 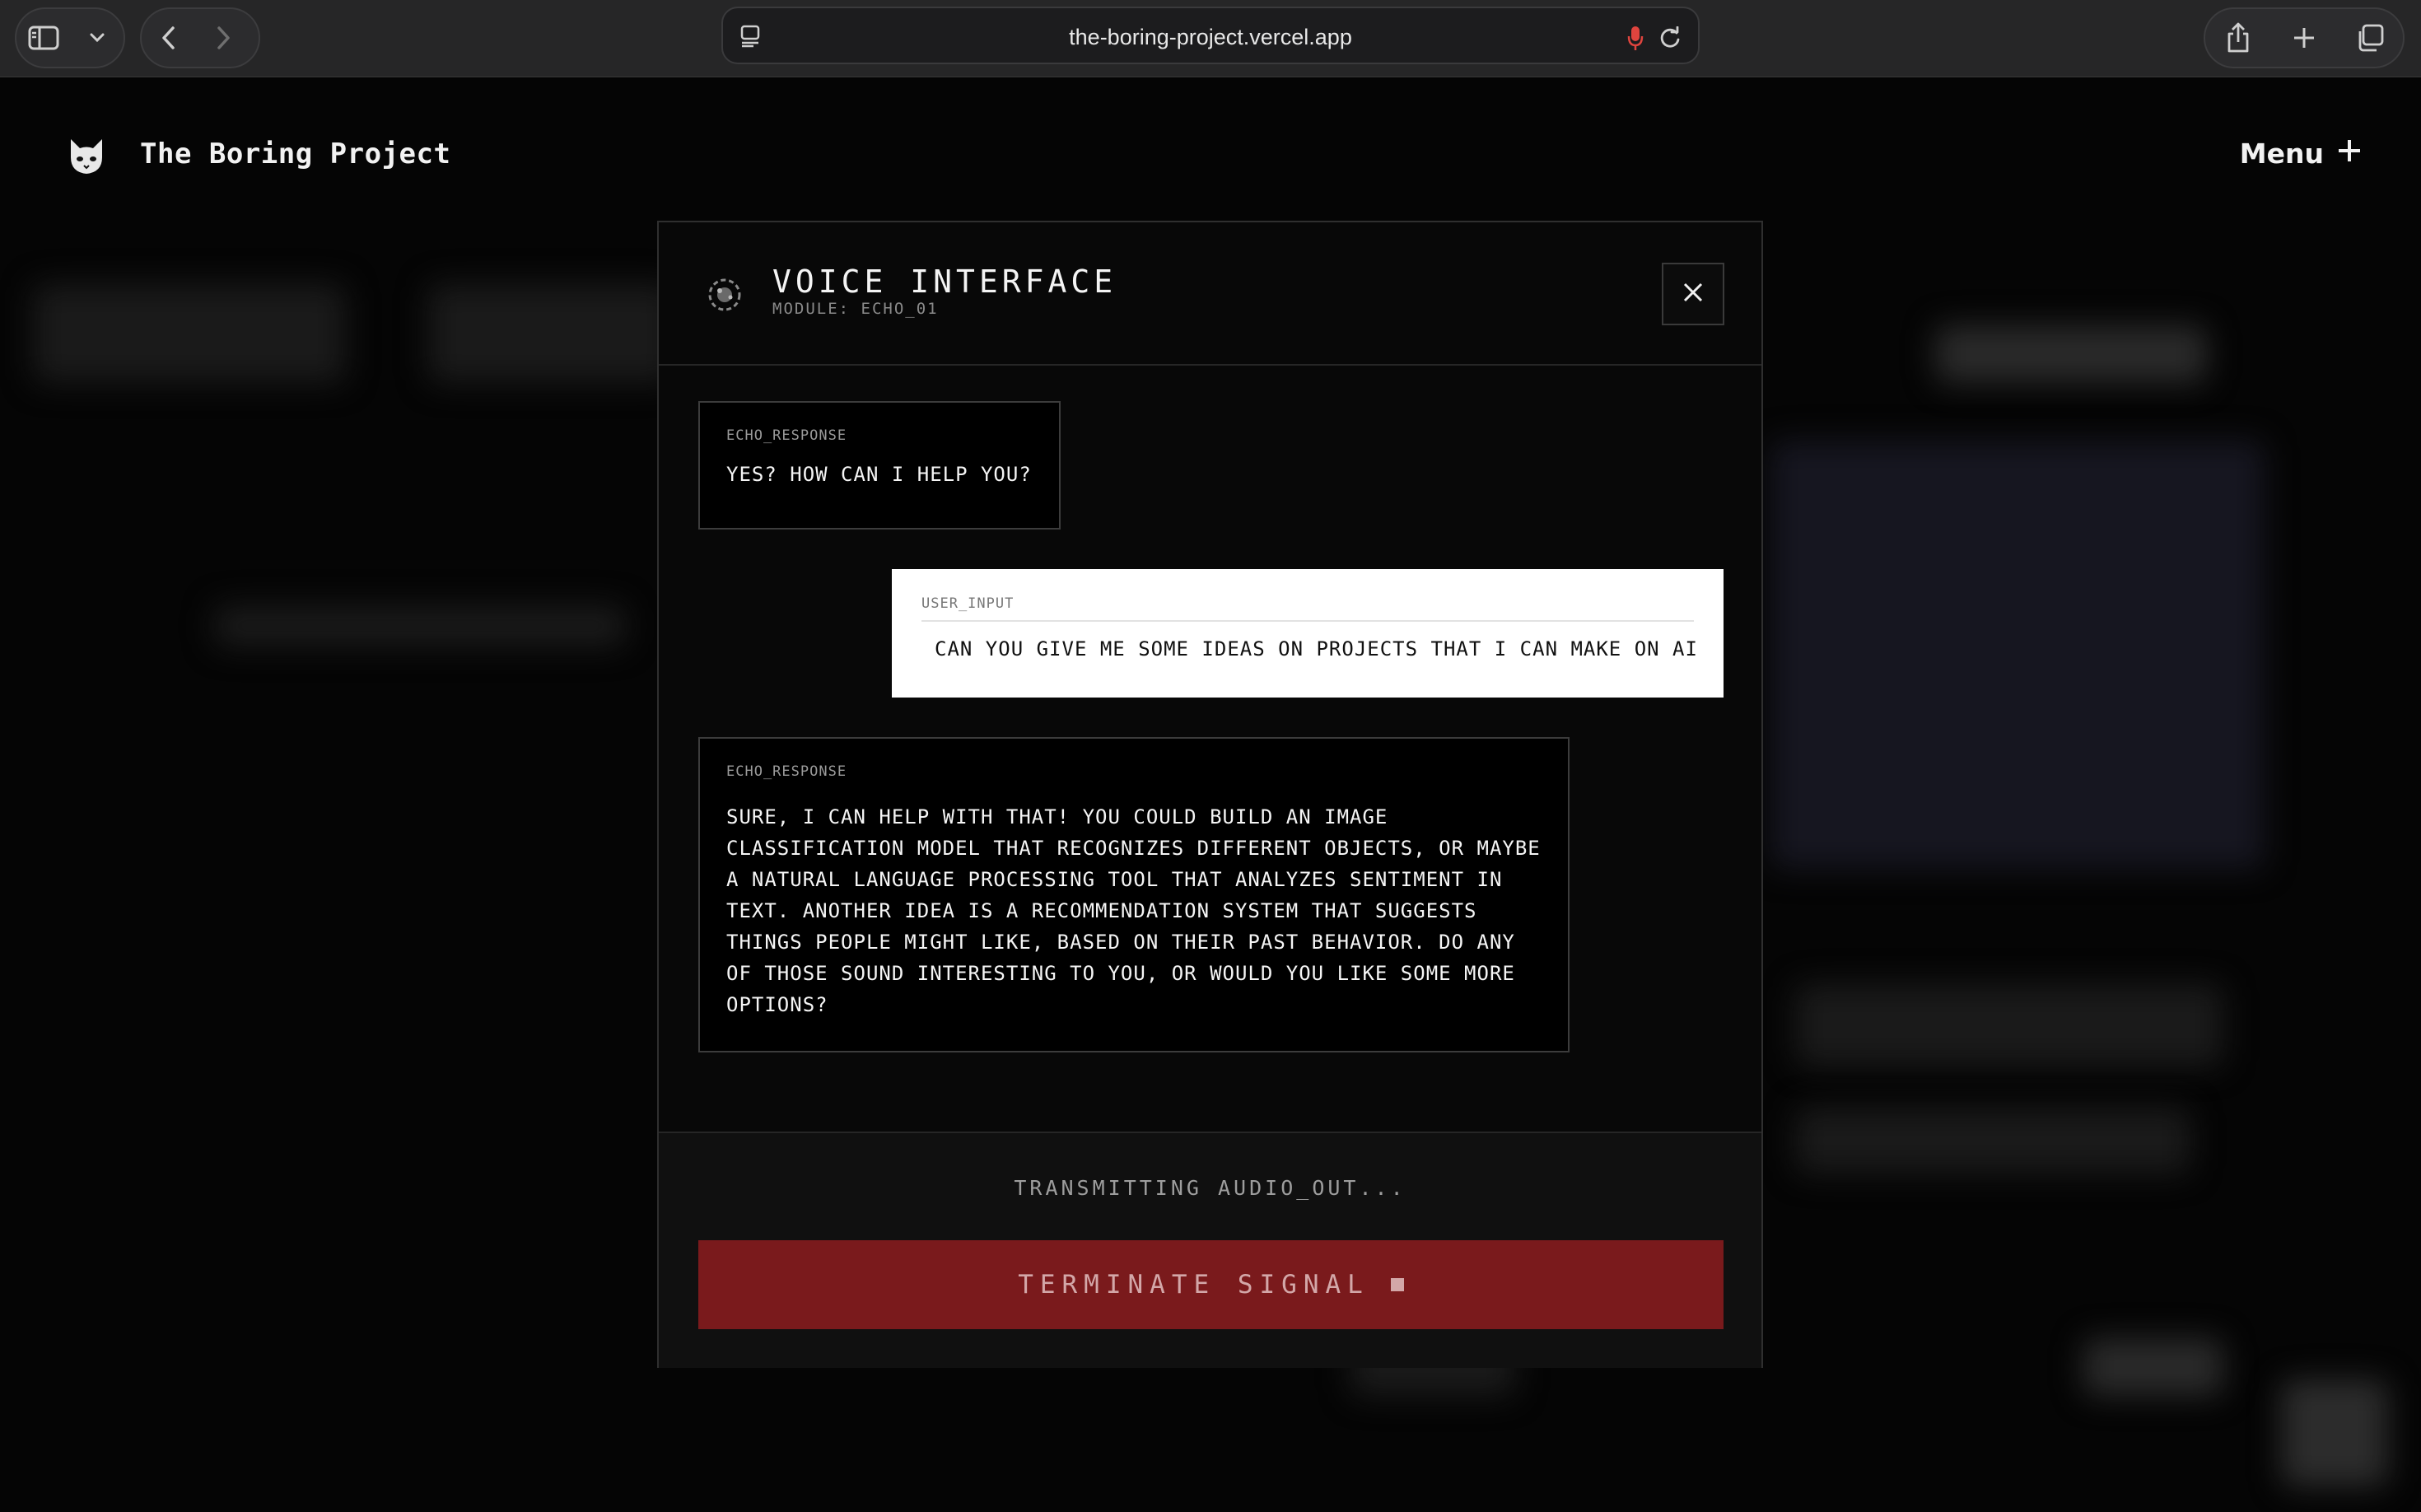 I want to click on back-icon, so click(x=169, y=38).